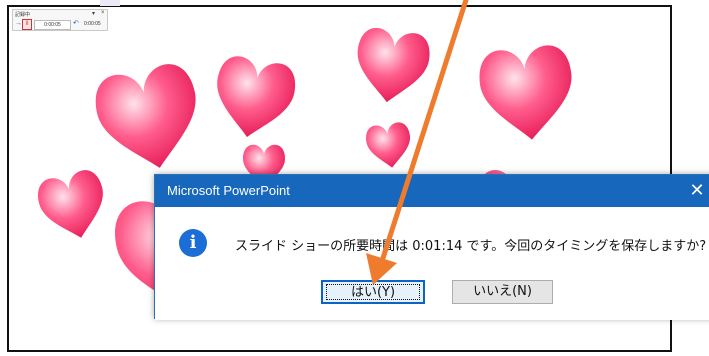  What do you see at coordinates (193, 243) in the screenshot?
I see `info-icon: i` at bounding box center [193, 243].